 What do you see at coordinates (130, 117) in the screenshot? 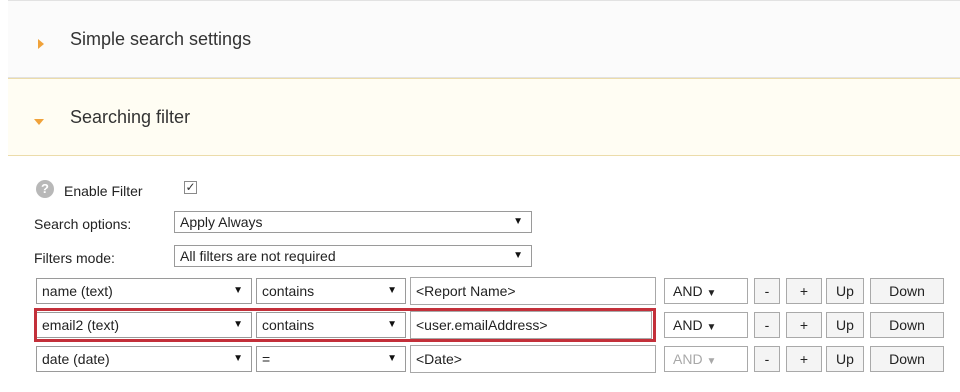
I see `panel-title: Searching filter` at bounding box center [130, 117].